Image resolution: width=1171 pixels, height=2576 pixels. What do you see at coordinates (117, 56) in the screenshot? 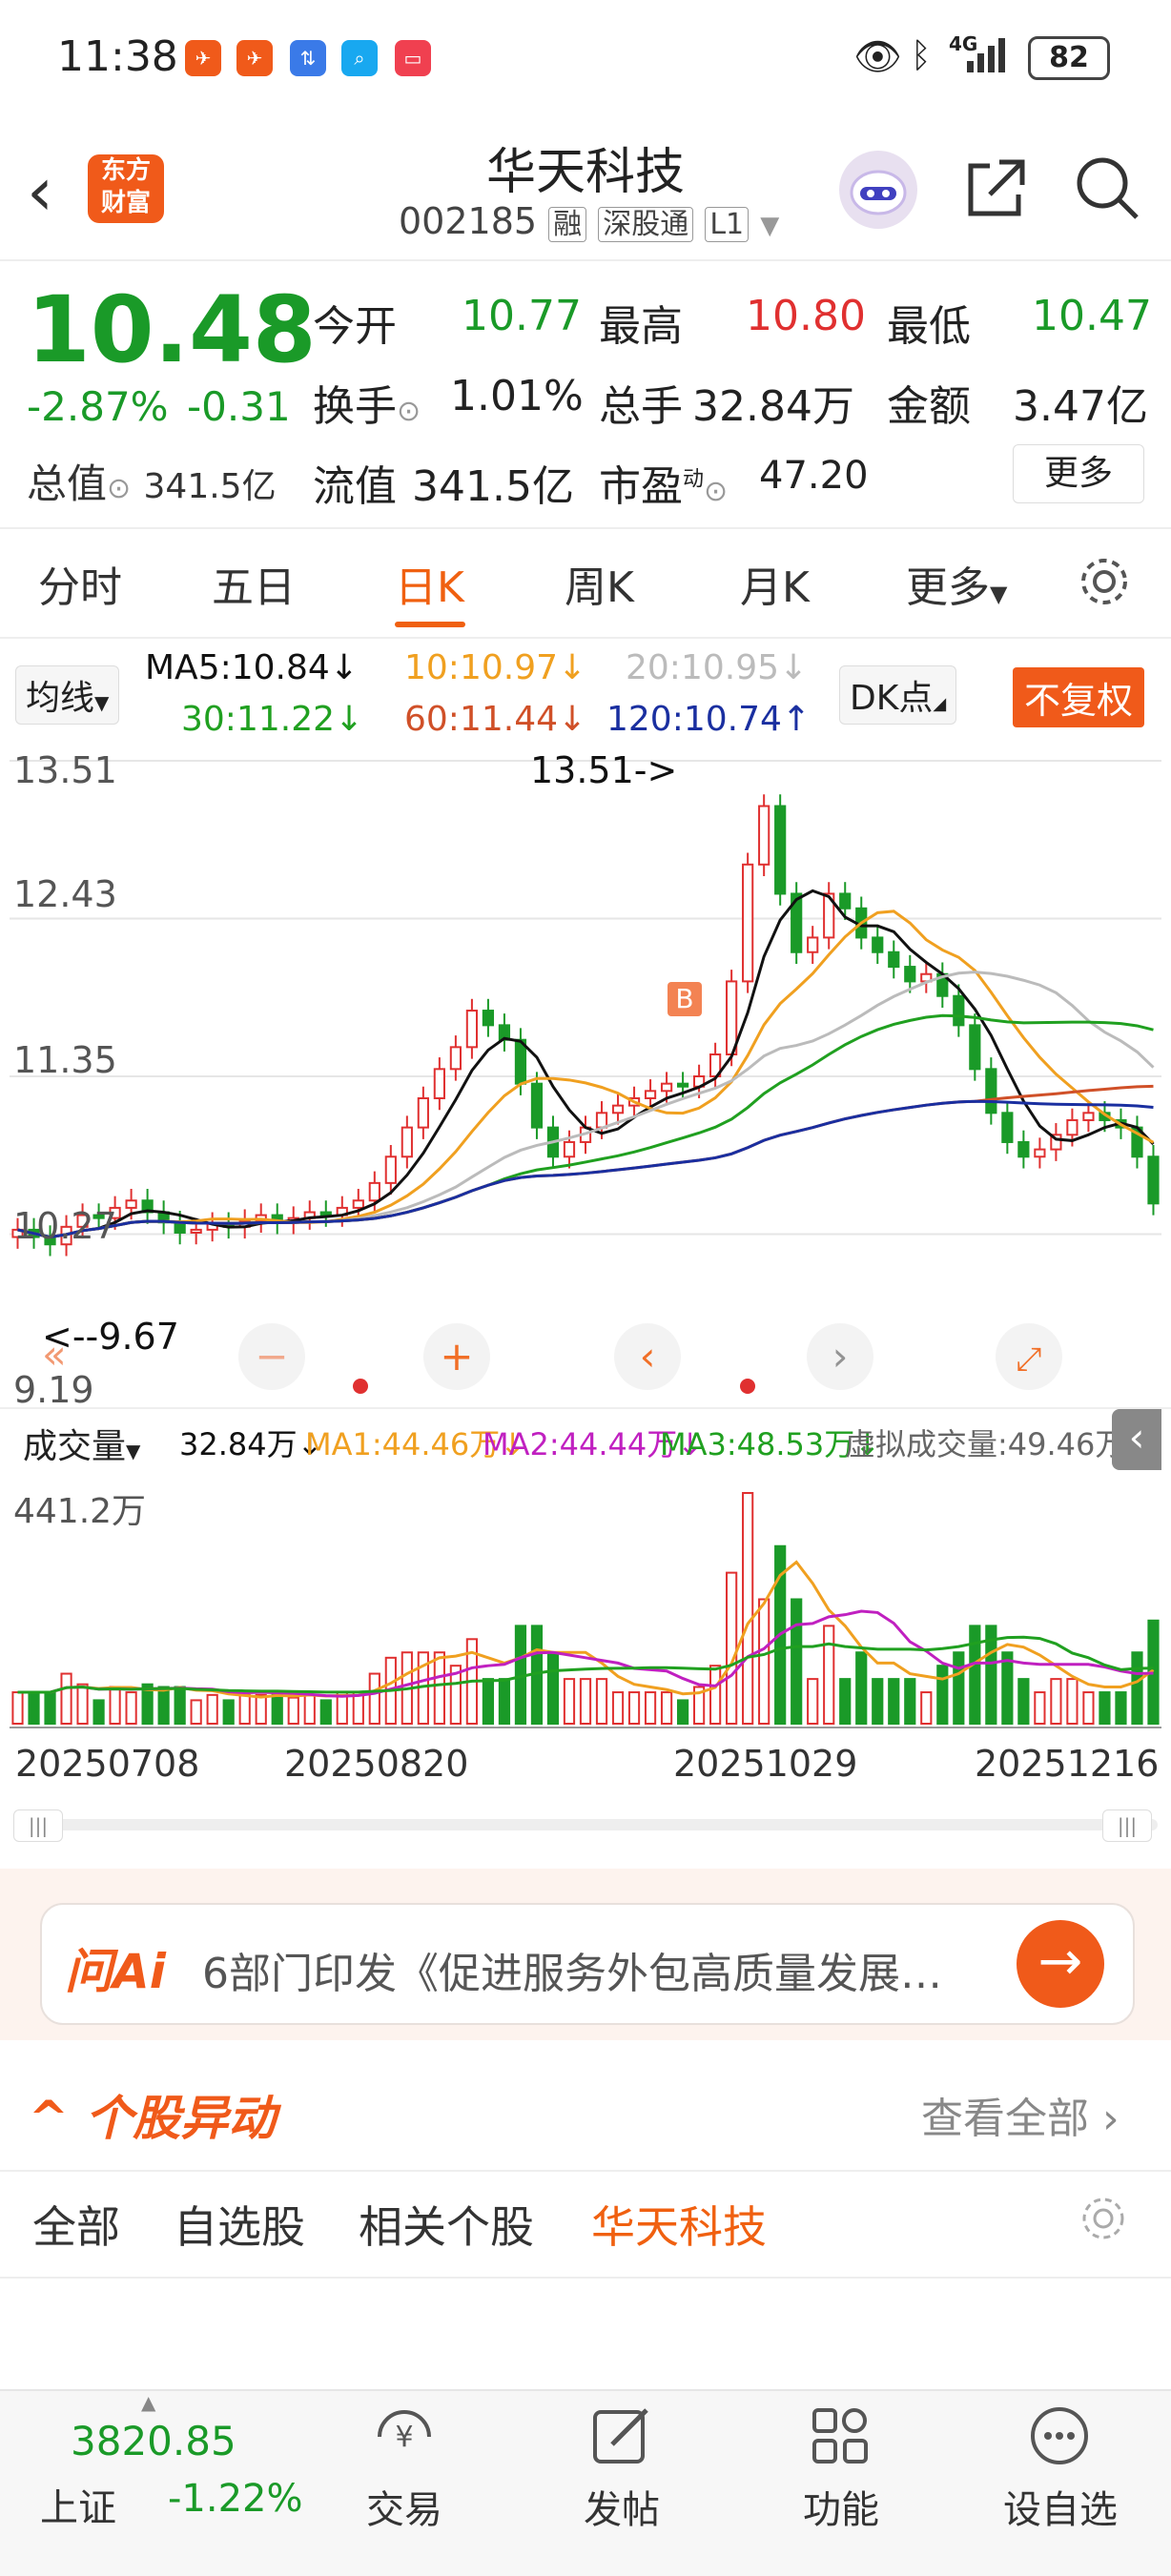
I see `status-time: 11:38` at bounding box center [117, 56].